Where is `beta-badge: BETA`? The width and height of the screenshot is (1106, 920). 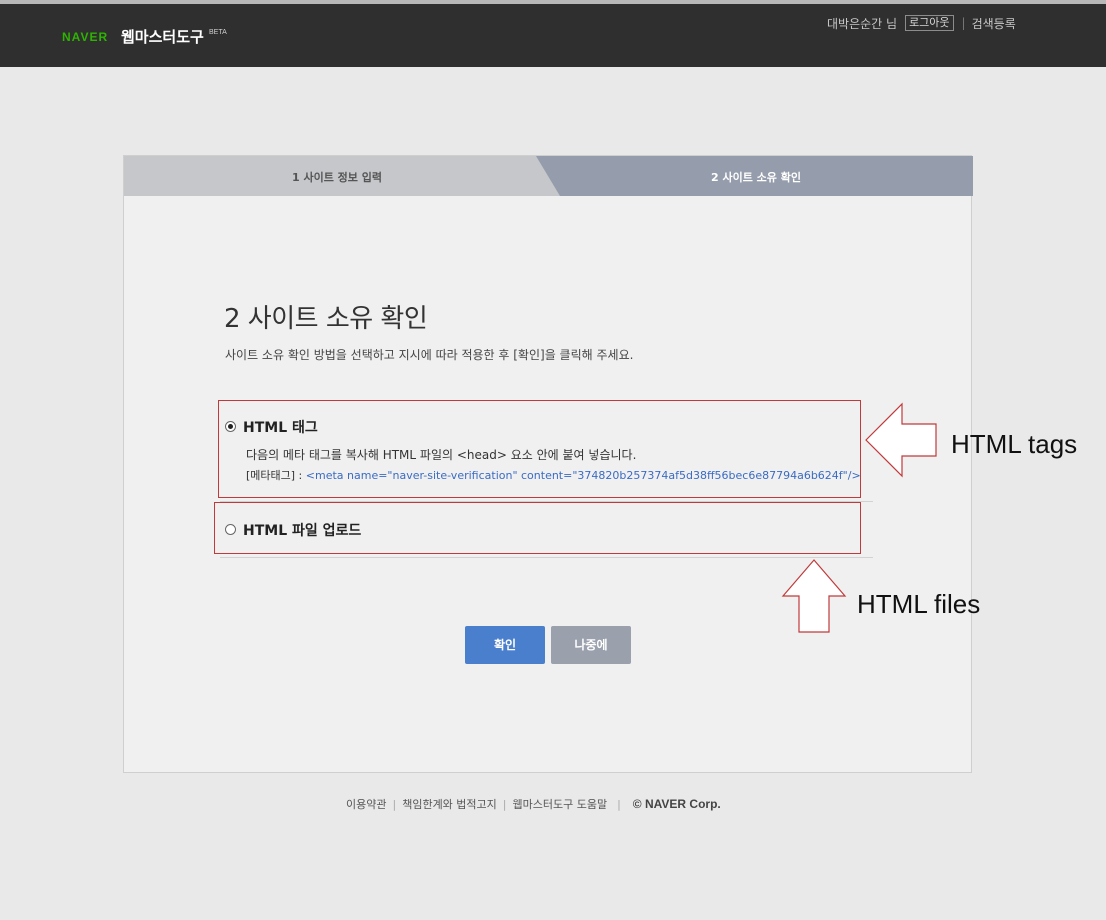 beta-badge: BETA is located at coordinates (218, 32).